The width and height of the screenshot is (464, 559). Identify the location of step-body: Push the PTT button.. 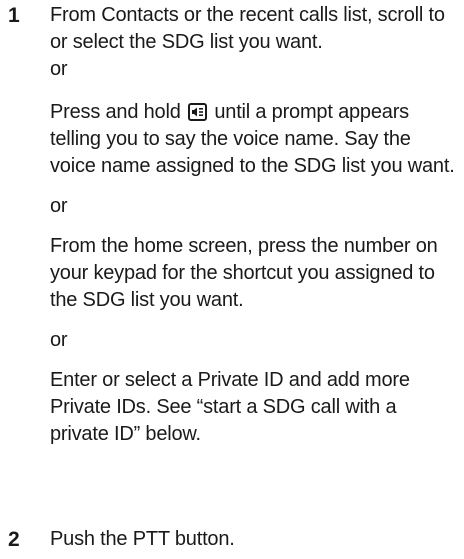
(255, 539).